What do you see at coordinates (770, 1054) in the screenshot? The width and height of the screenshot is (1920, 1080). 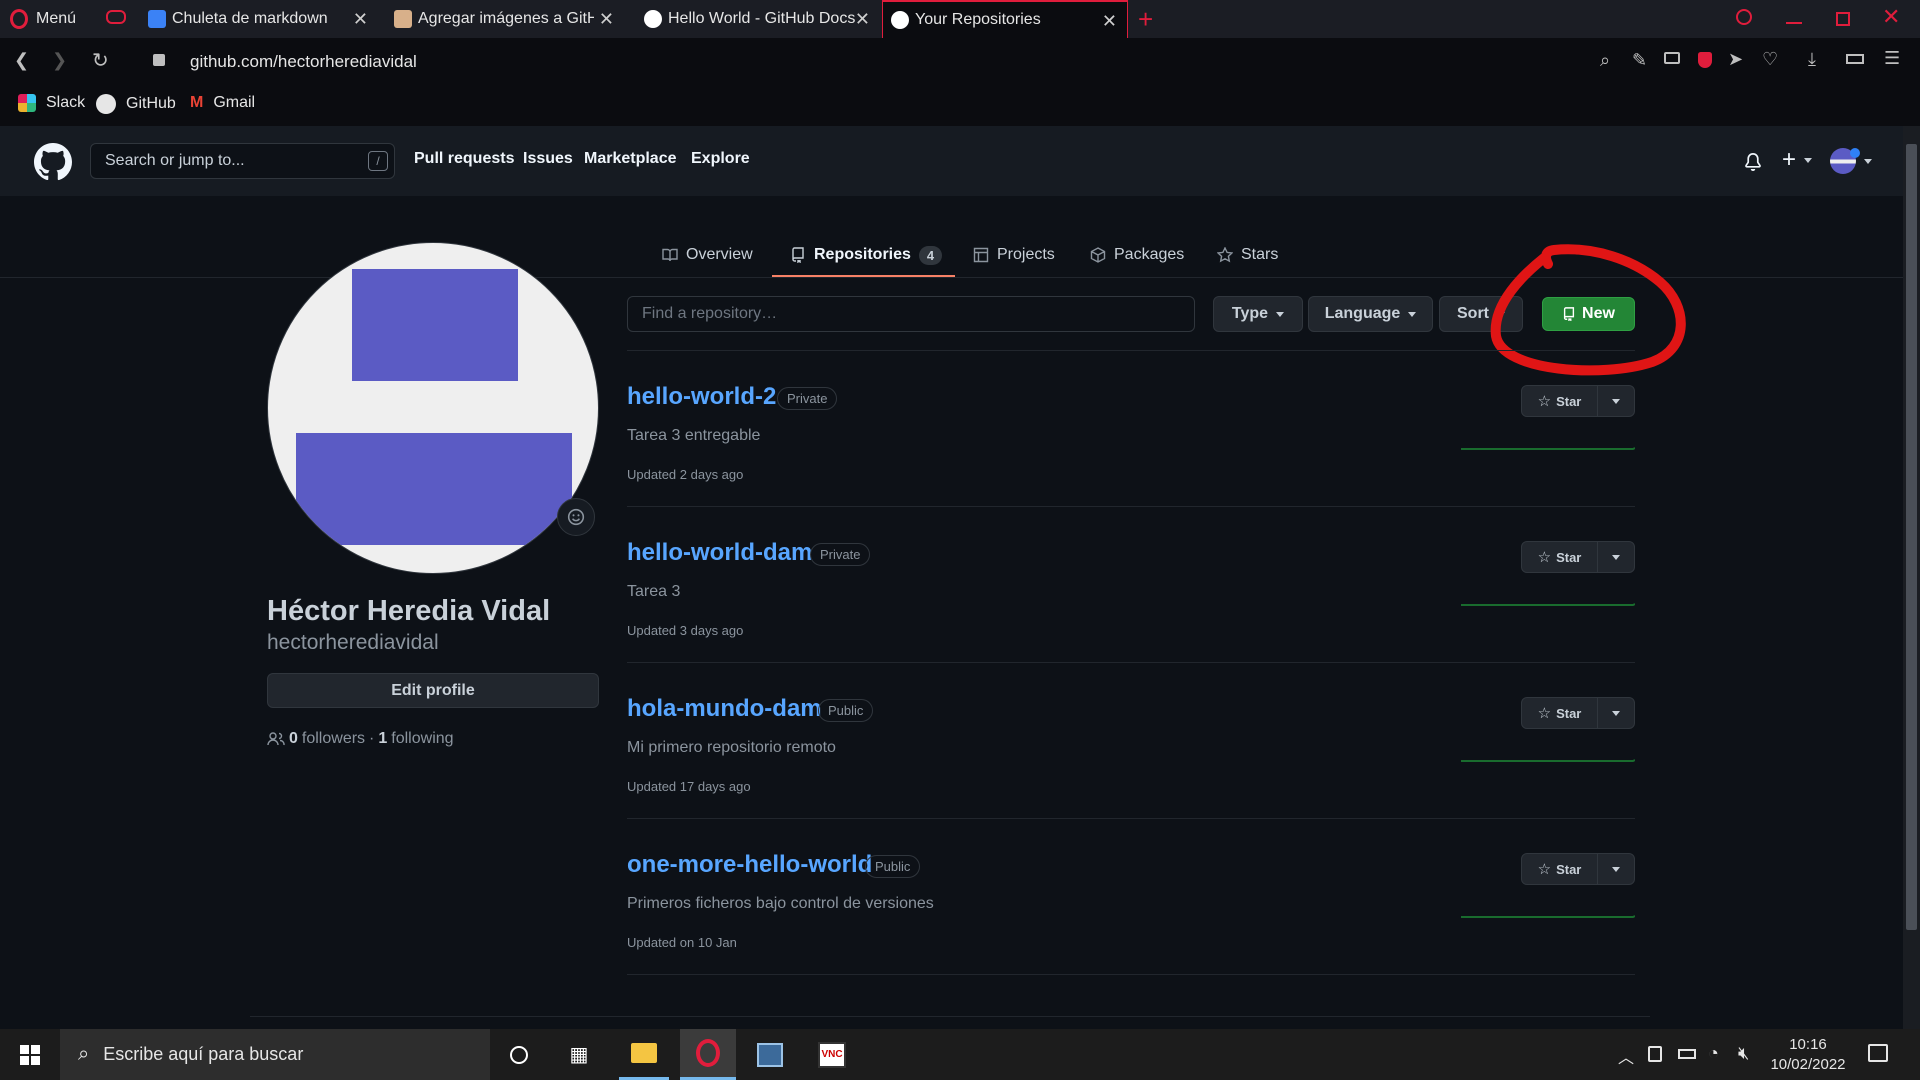 I see `app-window-button` at bounding box center [770, 1054].